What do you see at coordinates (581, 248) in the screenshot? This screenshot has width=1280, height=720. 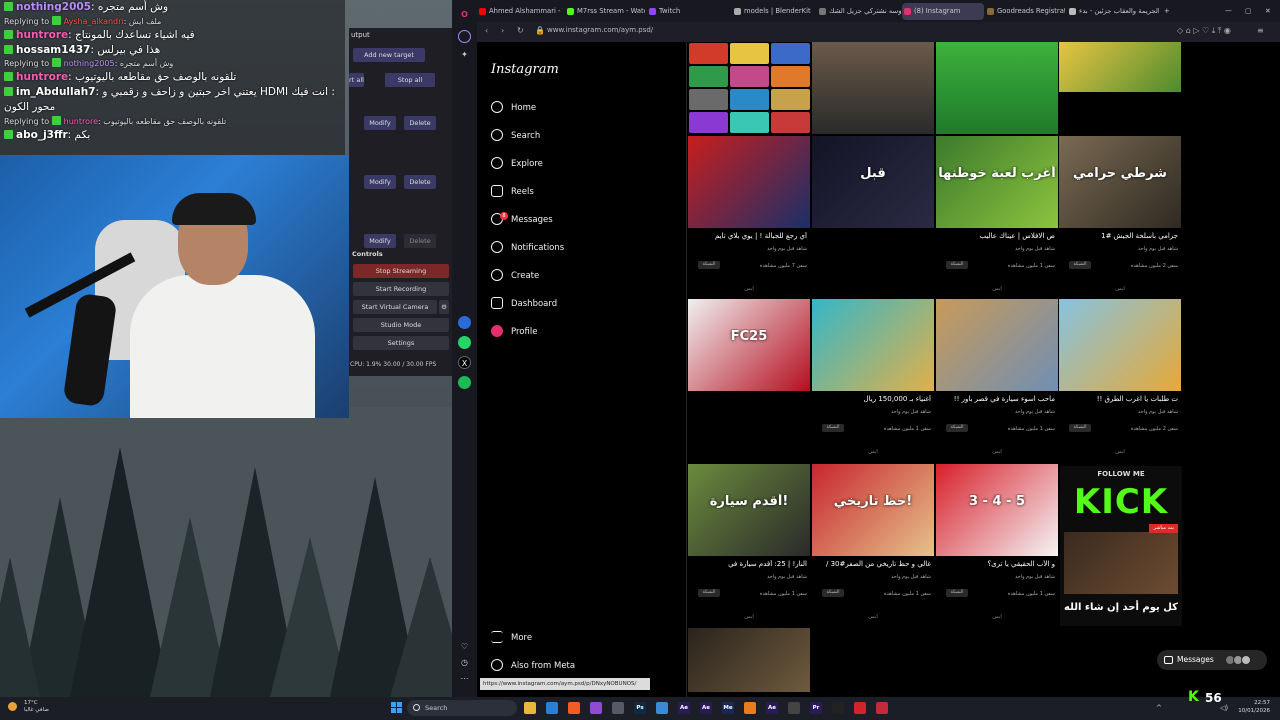 I see `nav-item-notifications: Notifications` at bounding box center [581, 248].